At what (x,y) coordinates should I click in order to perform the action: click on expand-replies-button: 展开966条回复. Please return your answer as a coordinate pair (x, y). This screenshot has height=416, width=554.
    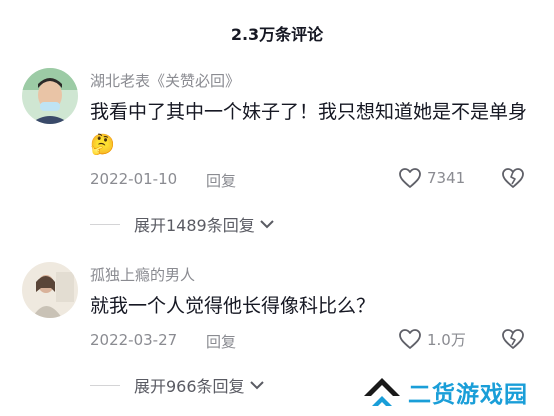
    Looking at the image, I should click on (177, 385).